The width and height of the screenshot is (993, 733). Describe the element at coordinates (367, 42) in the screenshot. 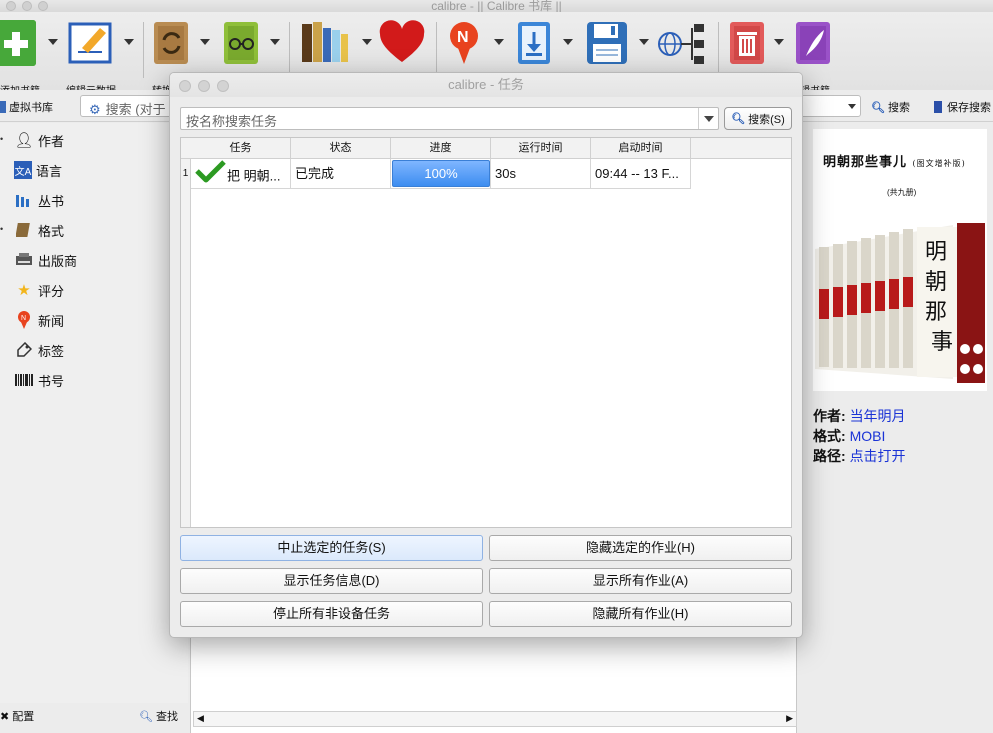

I see `library-dropdown` at that location.